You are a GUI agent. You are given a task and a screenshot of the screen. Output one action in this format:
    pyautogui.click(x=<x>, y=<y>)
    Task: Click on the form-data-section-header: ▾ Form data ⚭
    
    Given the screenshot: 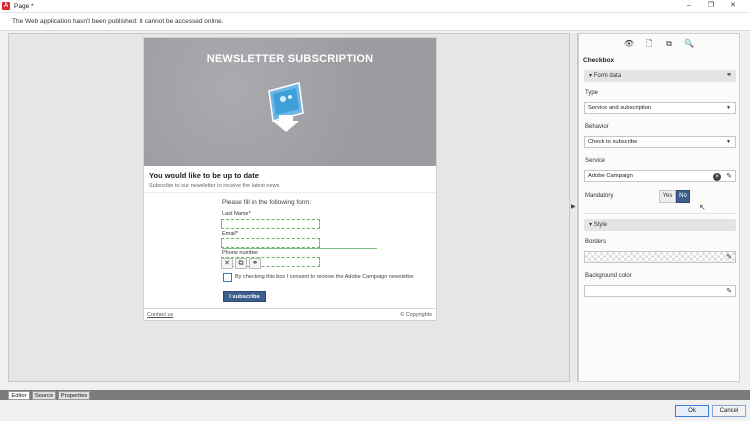 What is the action you would take?
    pyautogui.click(x=660, y=76)
    